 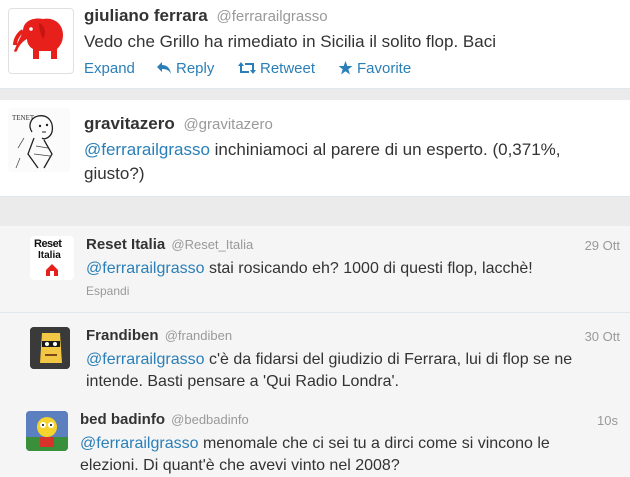 I want to click on retweet-icon, so click(x=247, y=68).